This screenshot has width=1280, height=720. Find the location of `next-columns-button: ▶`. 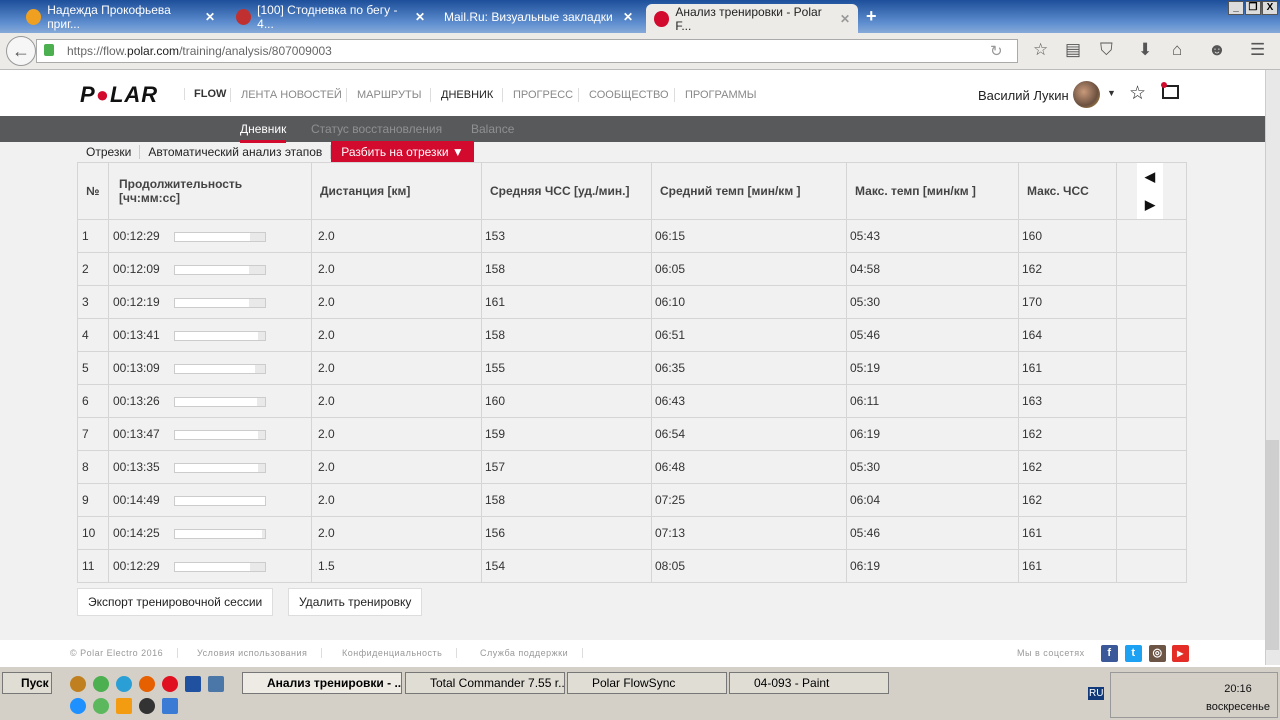

next-columns-button: ▶ is located at coordinates (1150, 205).